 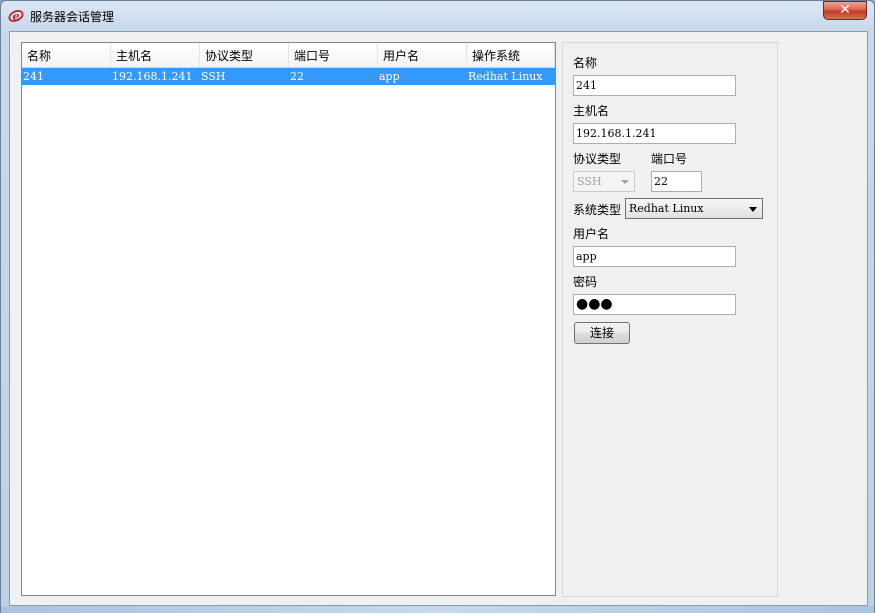 What do you see at coordinates (676, 181) in the screenshot?
I see `port-field: 22` at bounding box center [676, 181].